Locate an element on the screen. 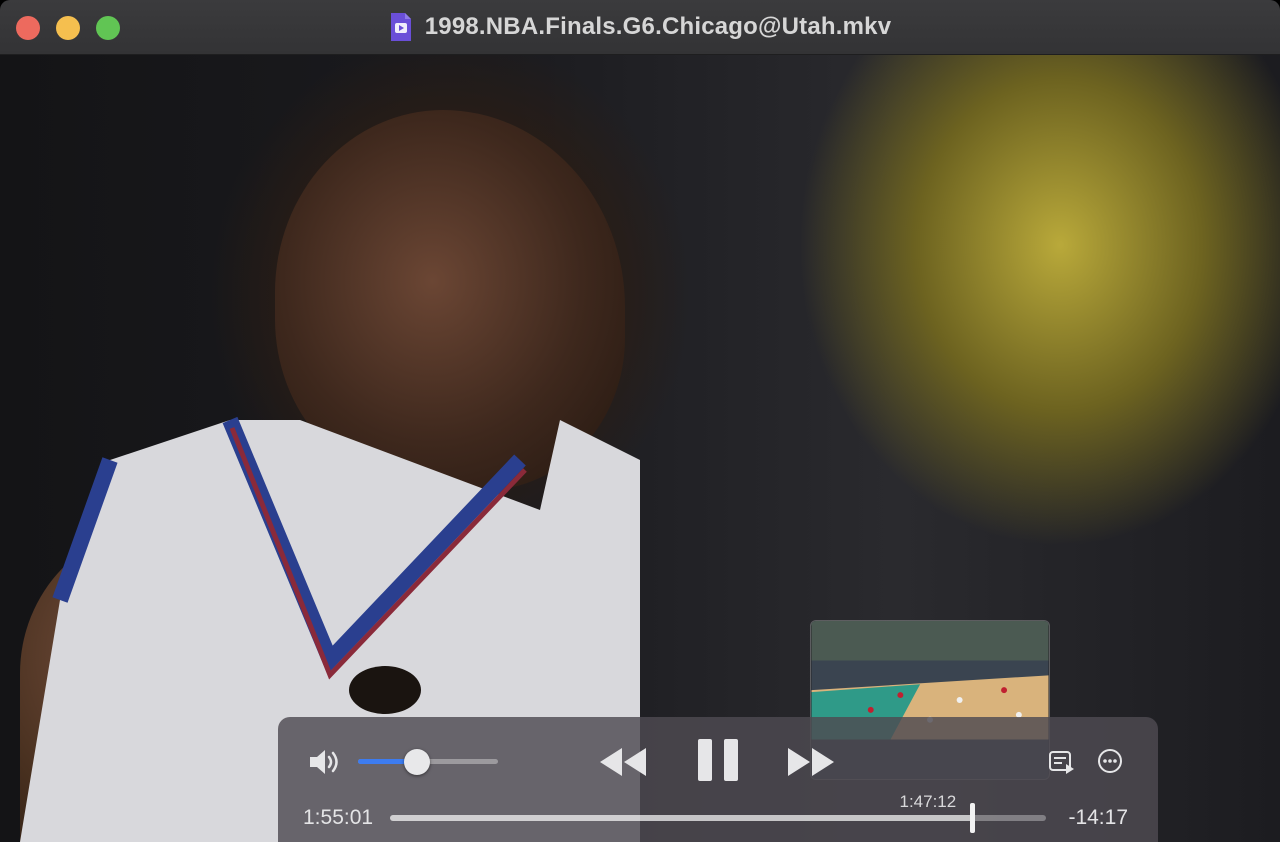 The height and width of the screenshot is (842, 1280). minimize-button is located at coordinates (68, 28).